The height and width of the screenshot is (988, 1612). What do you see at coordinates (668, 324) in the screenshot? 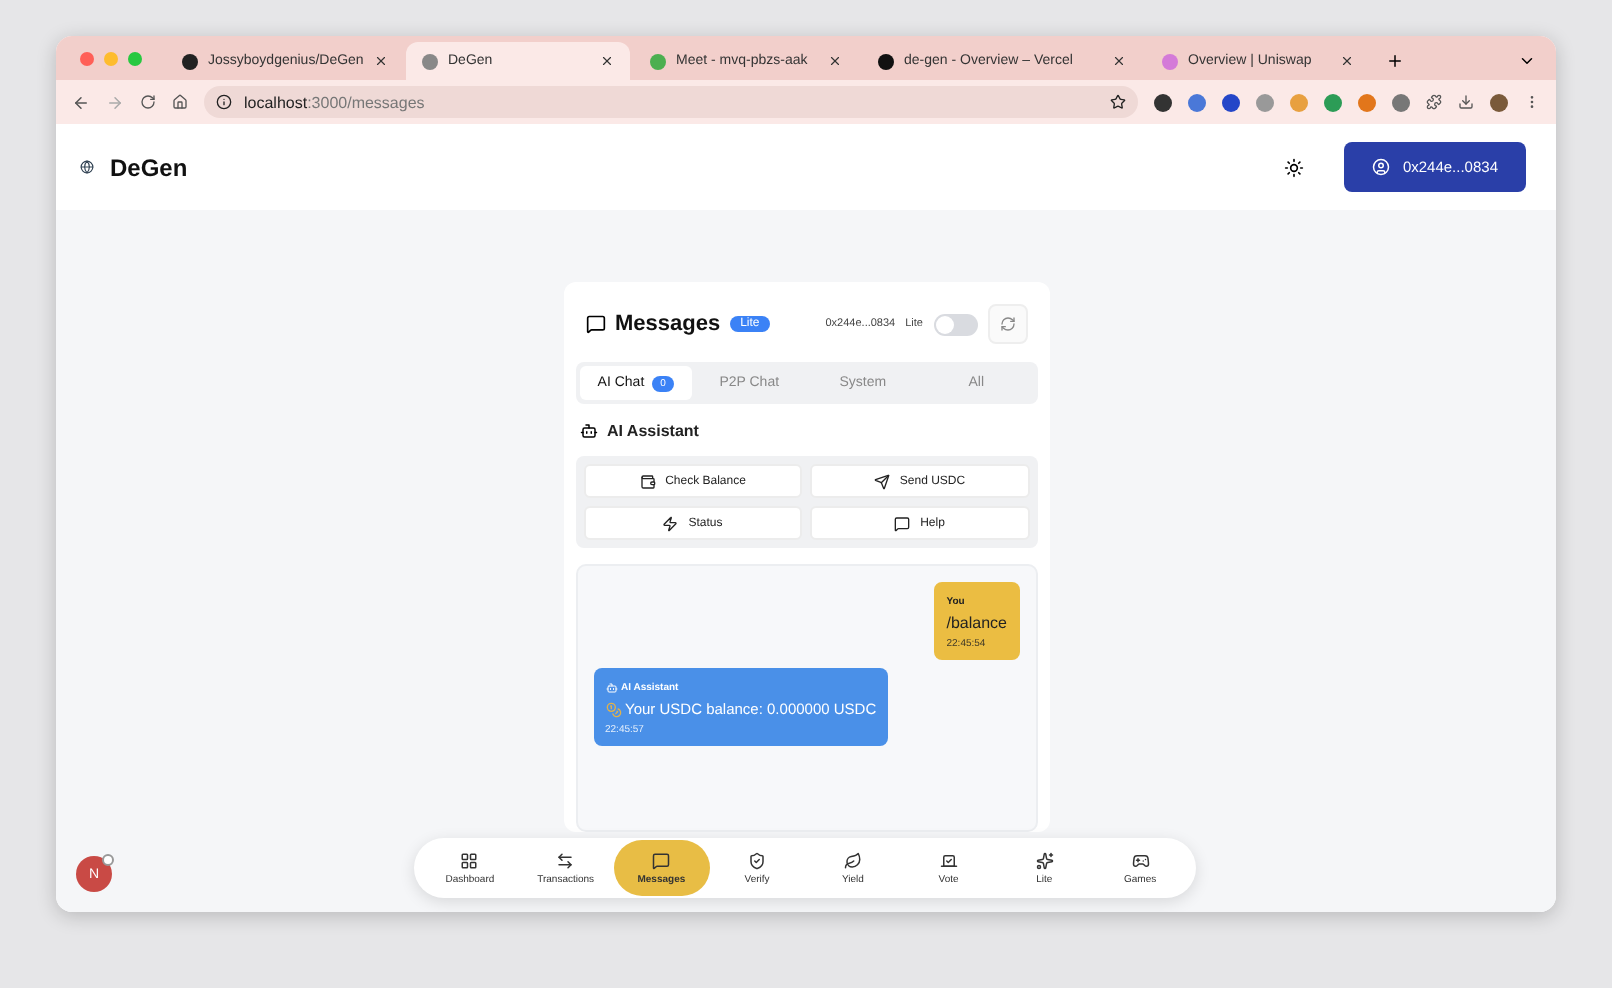
I see `messages-title: Messages` at bounding box center [668, 324].